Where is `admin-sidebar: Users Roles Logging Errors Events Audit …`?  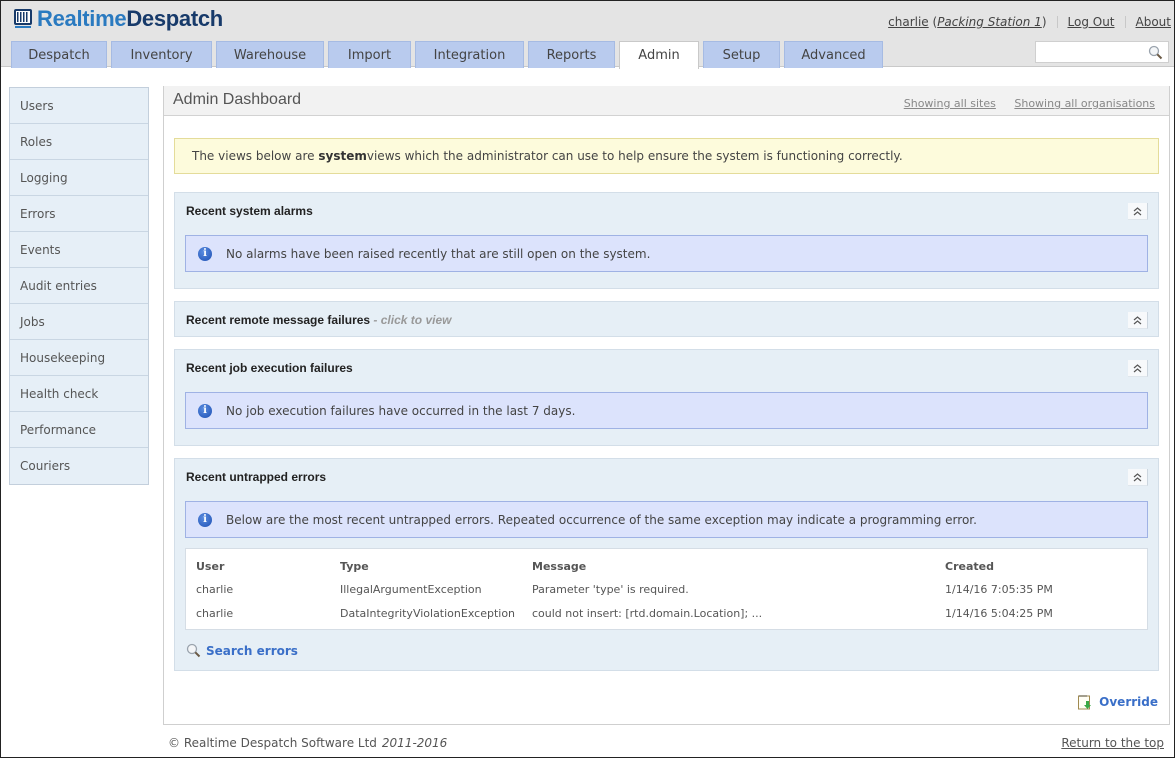
admin-sidebar: Users Roles Logging Errors Events Audit … is located at coordinates (79, 286).